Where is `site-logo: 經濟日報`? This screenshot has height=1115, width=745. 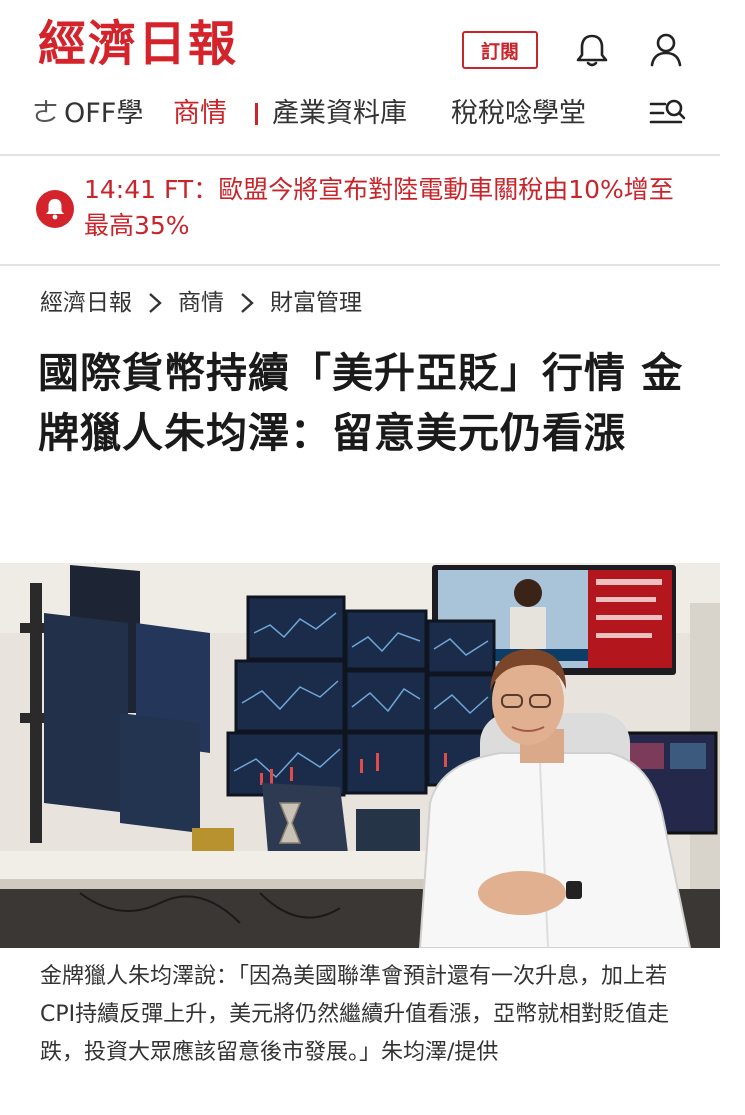
site-logo: 經濟日報 is located at coordinates (138, 44).